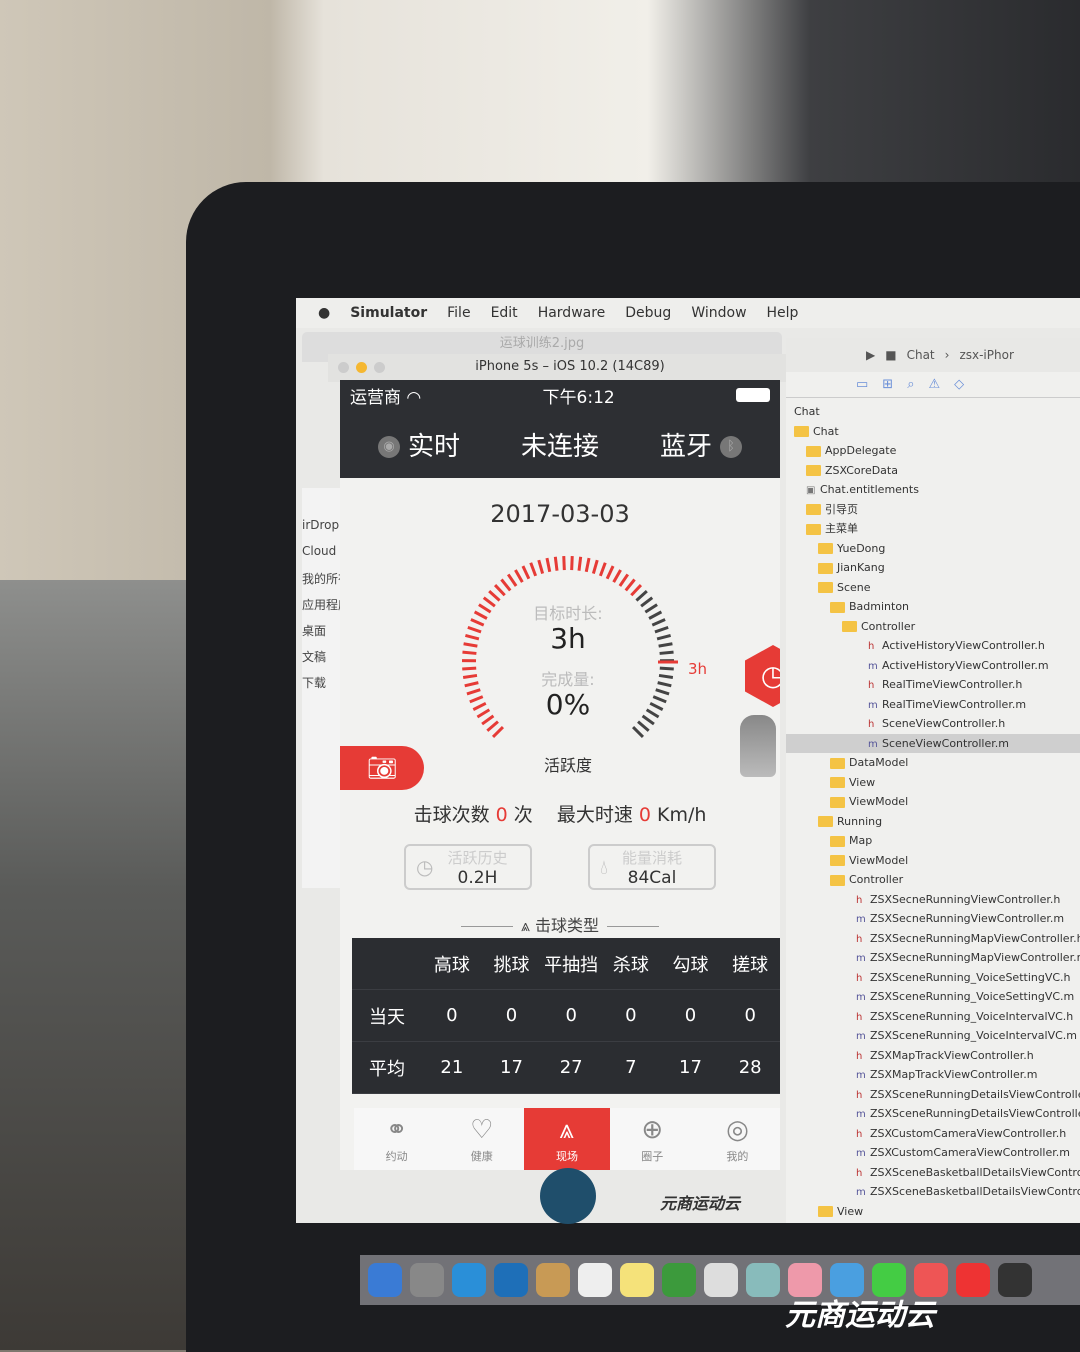 This screenshot has width=1080, height=1352. Describe the element at coordinates (396, 1139) in the screenshot. I see `tab-0: ⚭约动` at that location.